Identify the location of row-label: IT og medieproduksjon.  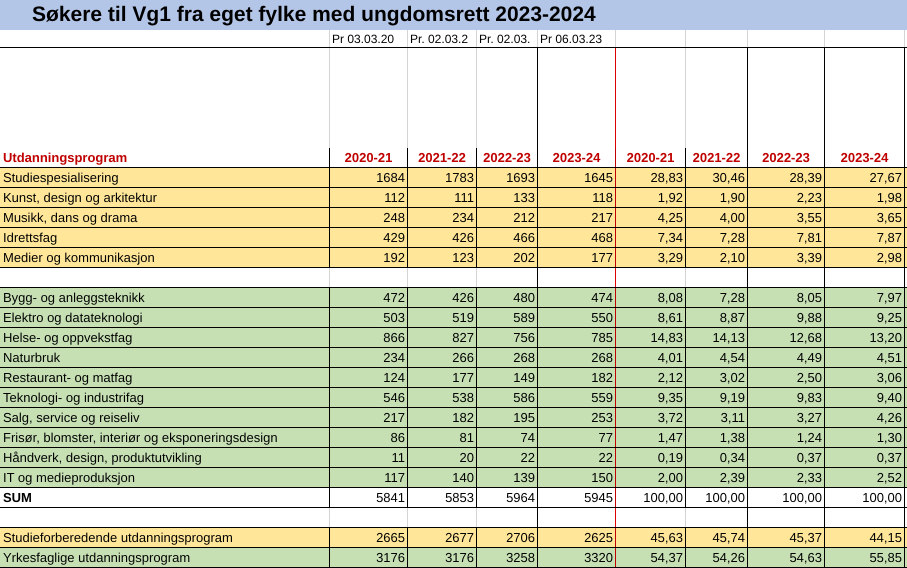
(165, 477).